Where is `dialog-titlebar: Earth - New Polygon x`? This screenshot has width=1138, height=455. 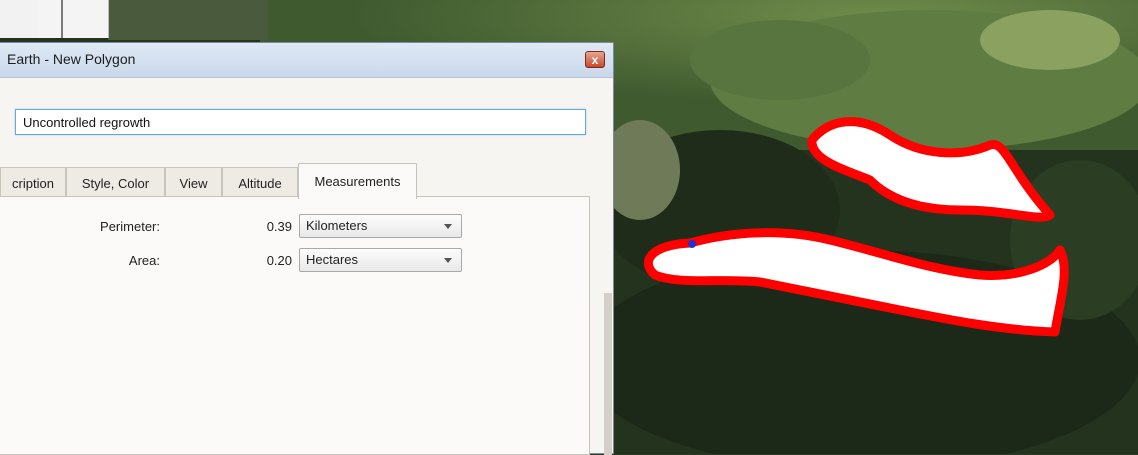 dialog-titlebar: Earth - New Polygon x is located at coordinates (306, 60).